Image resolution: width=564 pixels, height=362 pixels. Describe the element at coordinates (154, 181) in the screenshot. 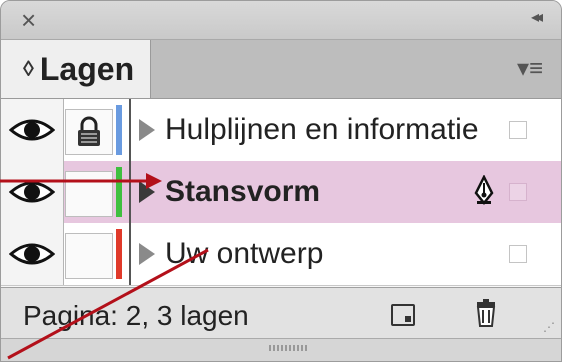

I see `callout-arrow-stansvorm` at that location.